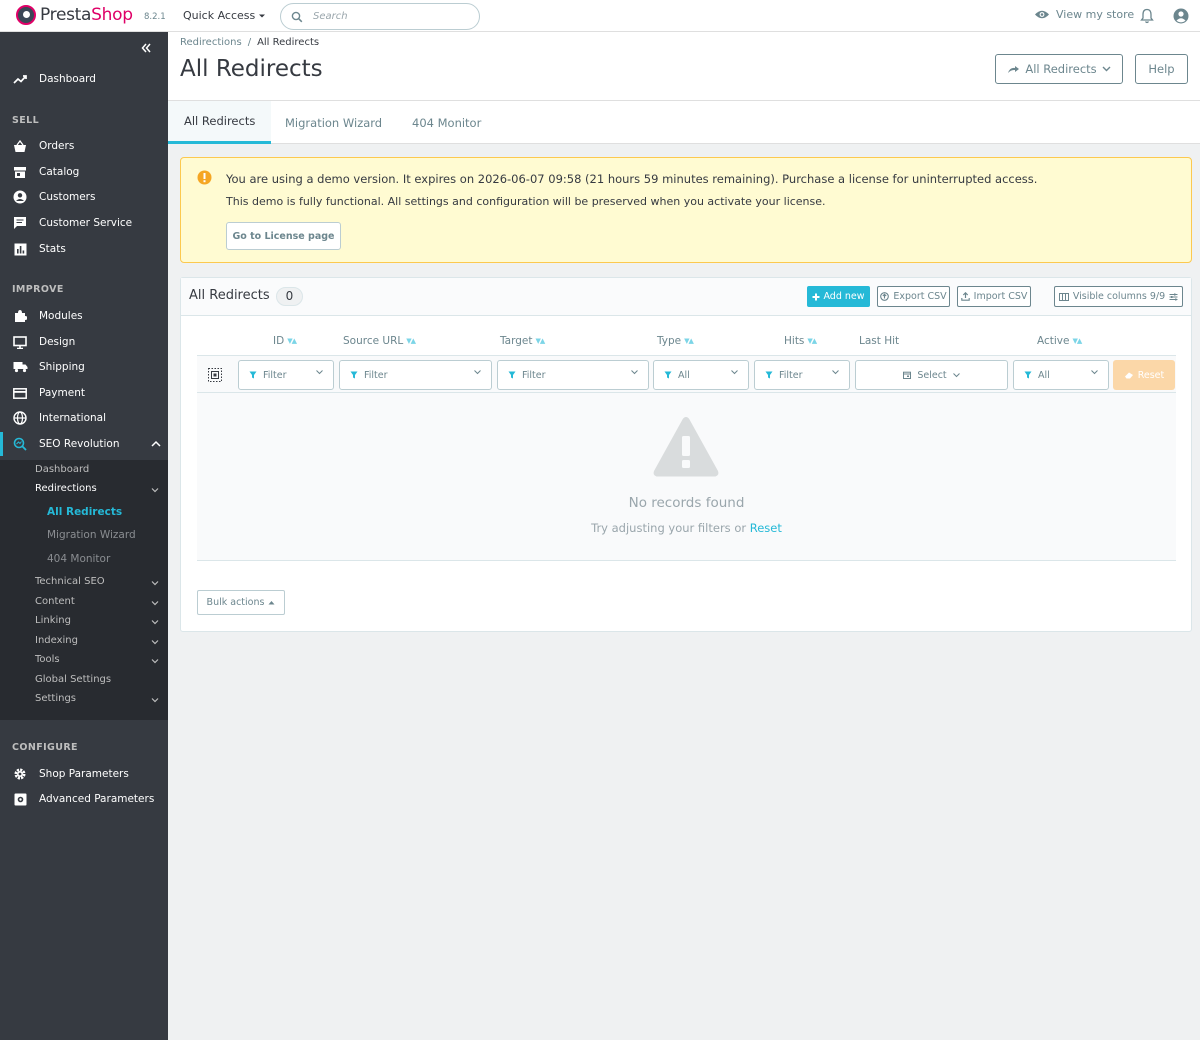  What do you see at coordinates (55, 698) in the screenshot?
I see `submenu-item-settings: Settings` at bounding box center [55, 698].